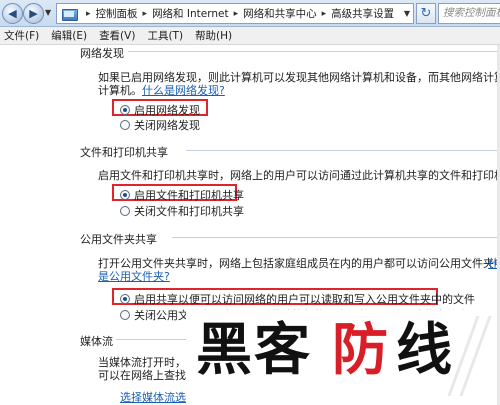  What do you see at coordinates (362, 13) in the screenshot?
I see `breadcrumb-advanced-sharing: 高级共享设置` at bounding box center [362, 13].